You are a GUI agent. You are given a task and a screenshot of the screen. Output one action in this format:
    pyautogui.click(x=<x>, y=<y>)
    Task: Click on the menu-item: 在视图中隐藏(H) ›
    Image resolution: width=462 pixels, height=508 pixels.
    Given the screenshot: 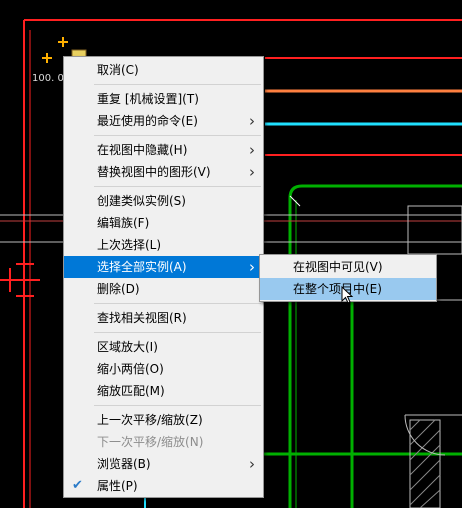 What is the action you would take?
    pyautogui.click(x=163, y=150)
    